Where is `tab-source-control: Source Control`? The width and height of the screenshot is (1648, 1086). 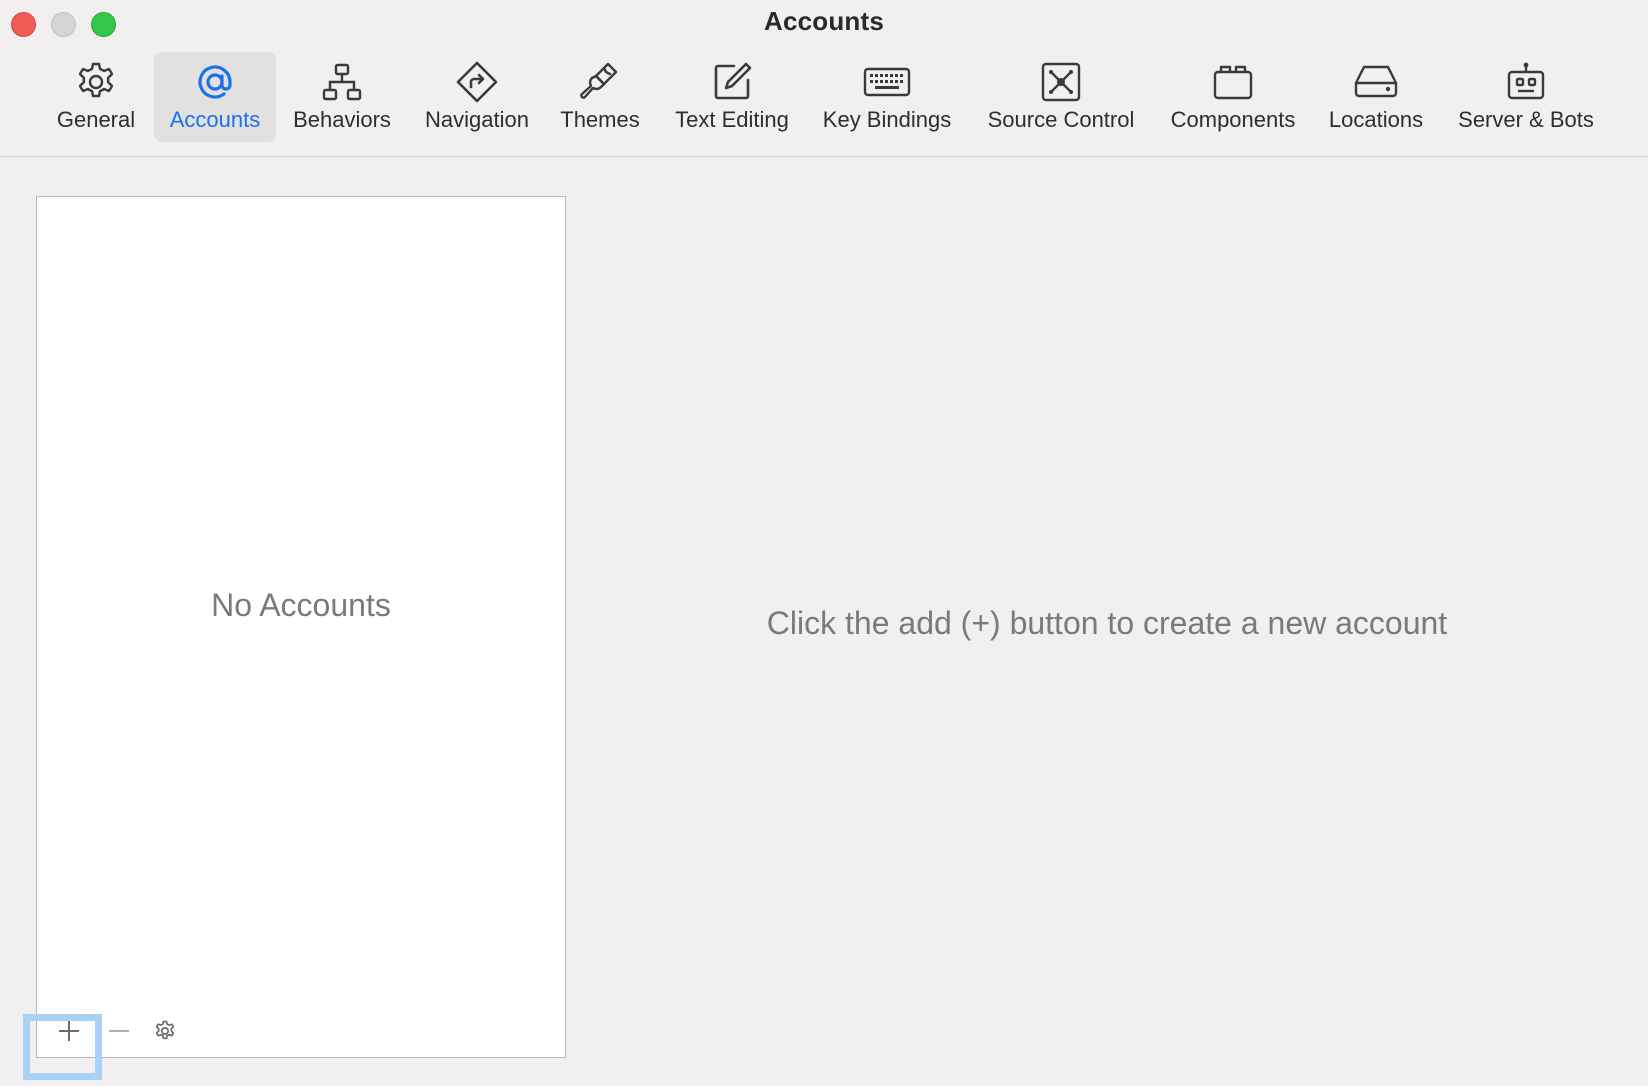 tab-source-control: Source Control is located at coordinates (1061, 97).